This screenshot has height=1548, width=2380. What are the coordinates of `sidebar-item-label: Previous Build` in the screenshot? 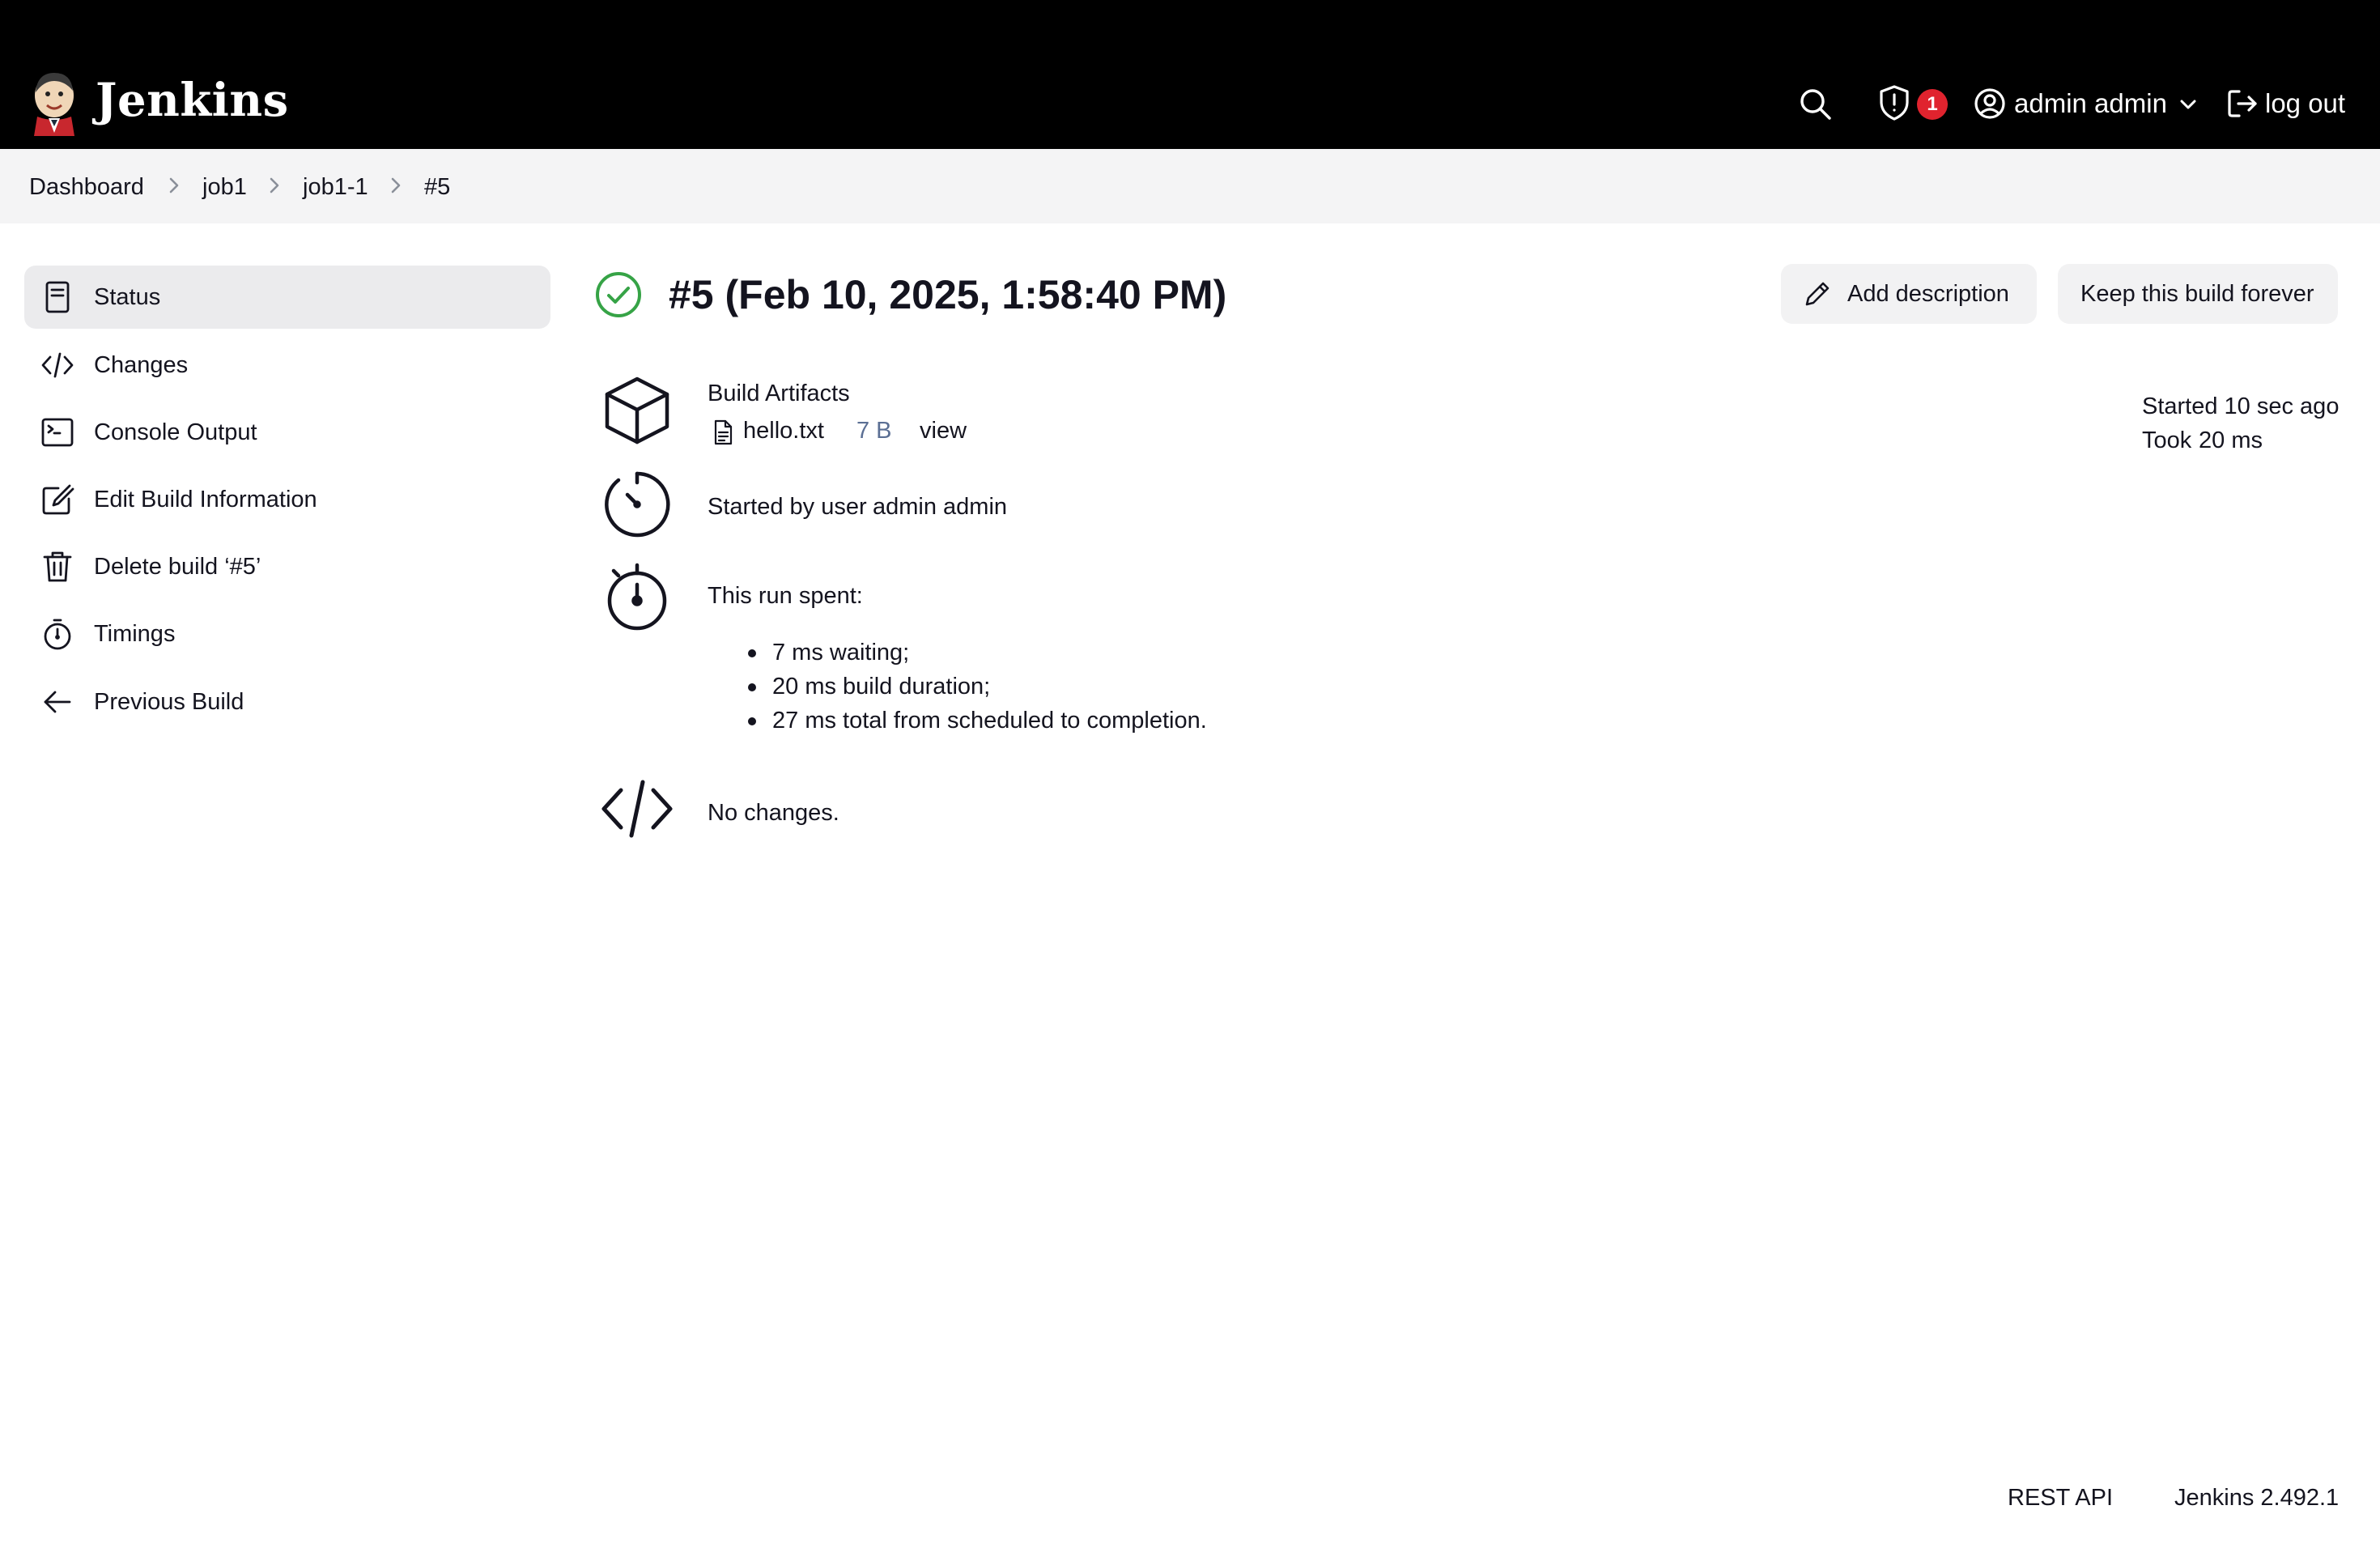 It's located at (169, 702).